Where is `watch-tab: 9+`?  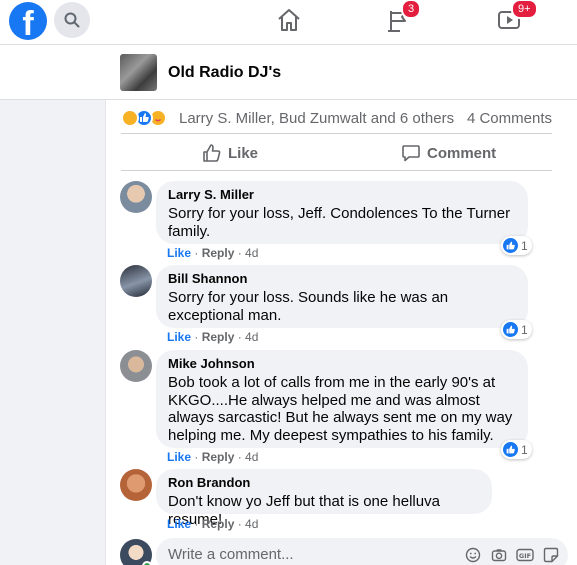
watch-tab: 9+ is located at coordinates (516, 17).